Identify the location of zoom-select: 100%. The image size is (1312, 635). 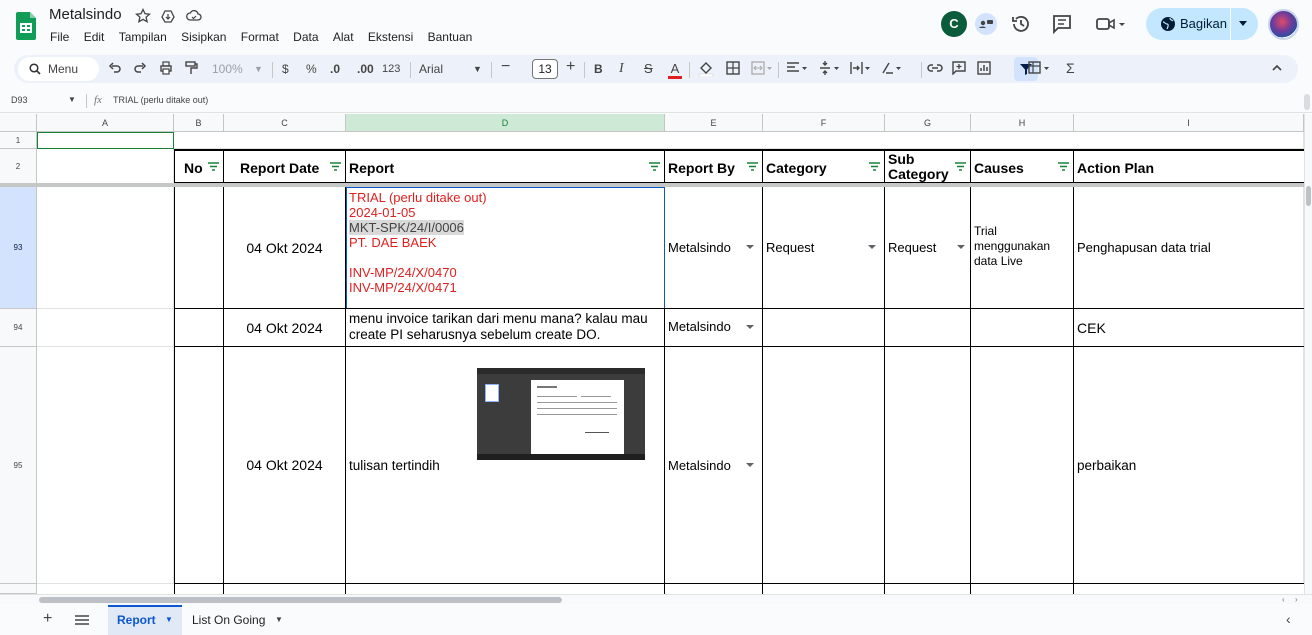
(227, 69).